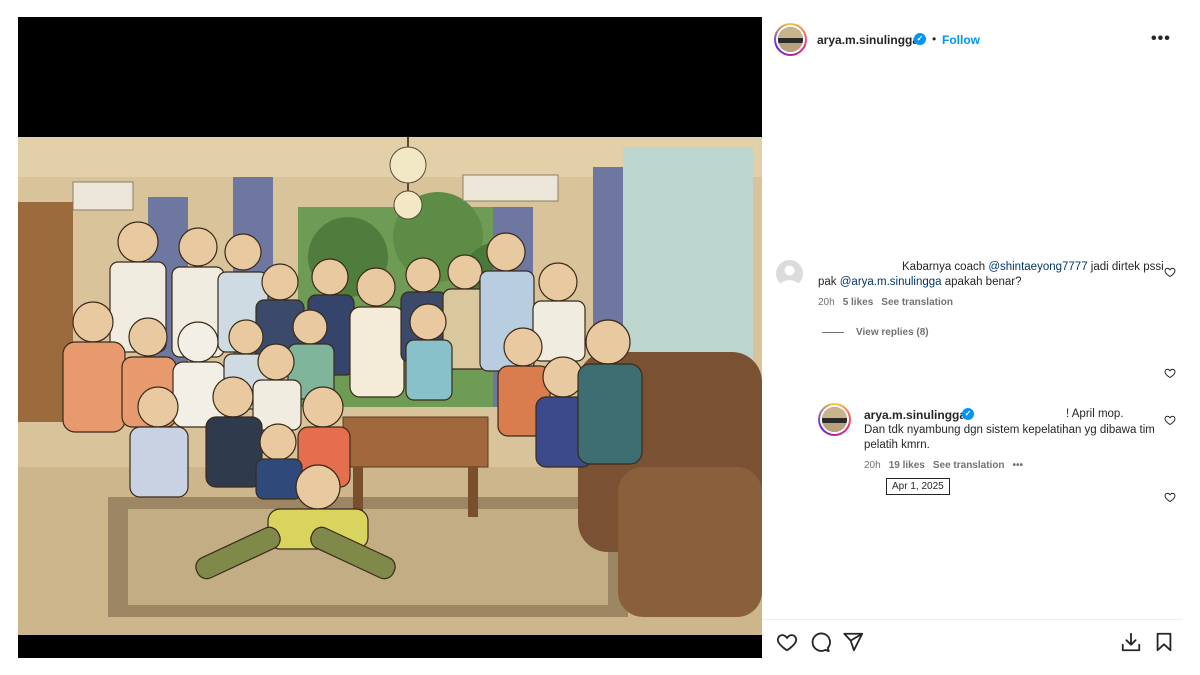 The image size is (1200, 675). I want to click on post-header: arya.m.sinulingga ✓ • Follow •••, so click(972, 39).